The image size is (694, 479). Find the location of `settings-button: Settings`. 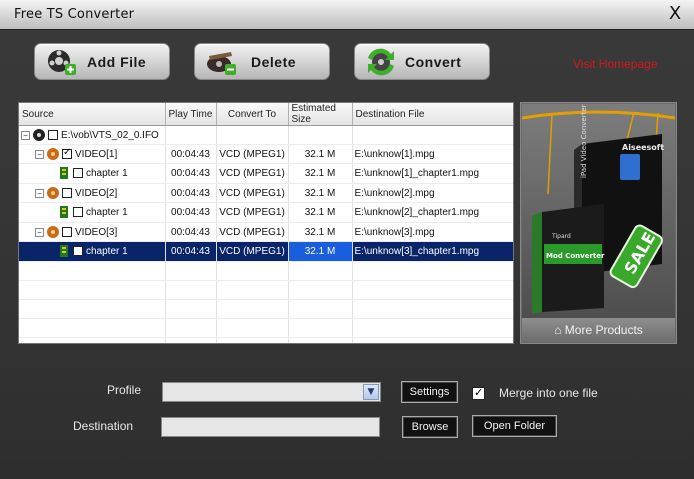

settings-button: Settings is located at coordinates (429, 392).